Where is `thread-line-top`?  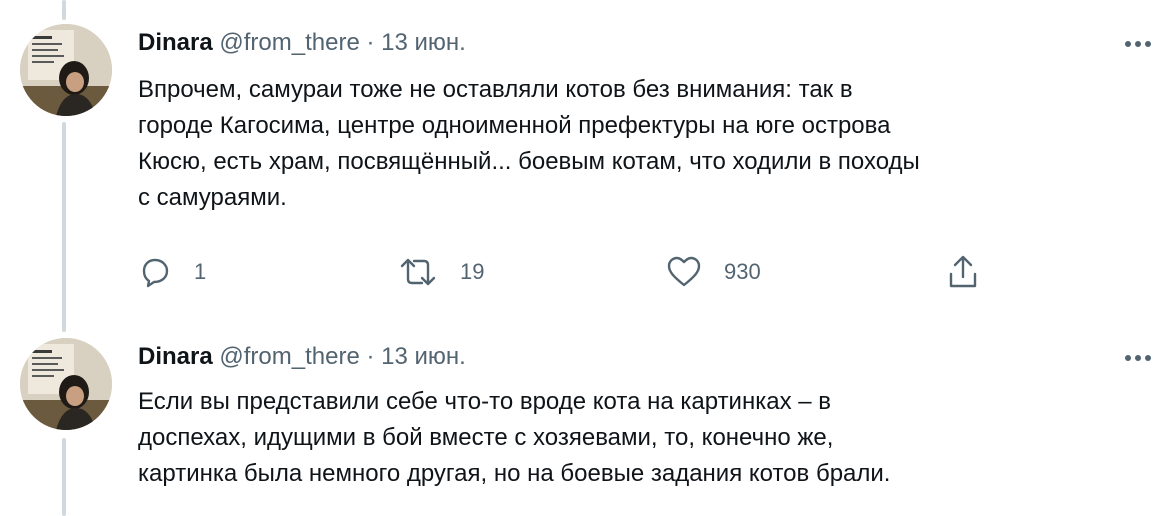
thread-line-top is located at coordinates (64, 10).